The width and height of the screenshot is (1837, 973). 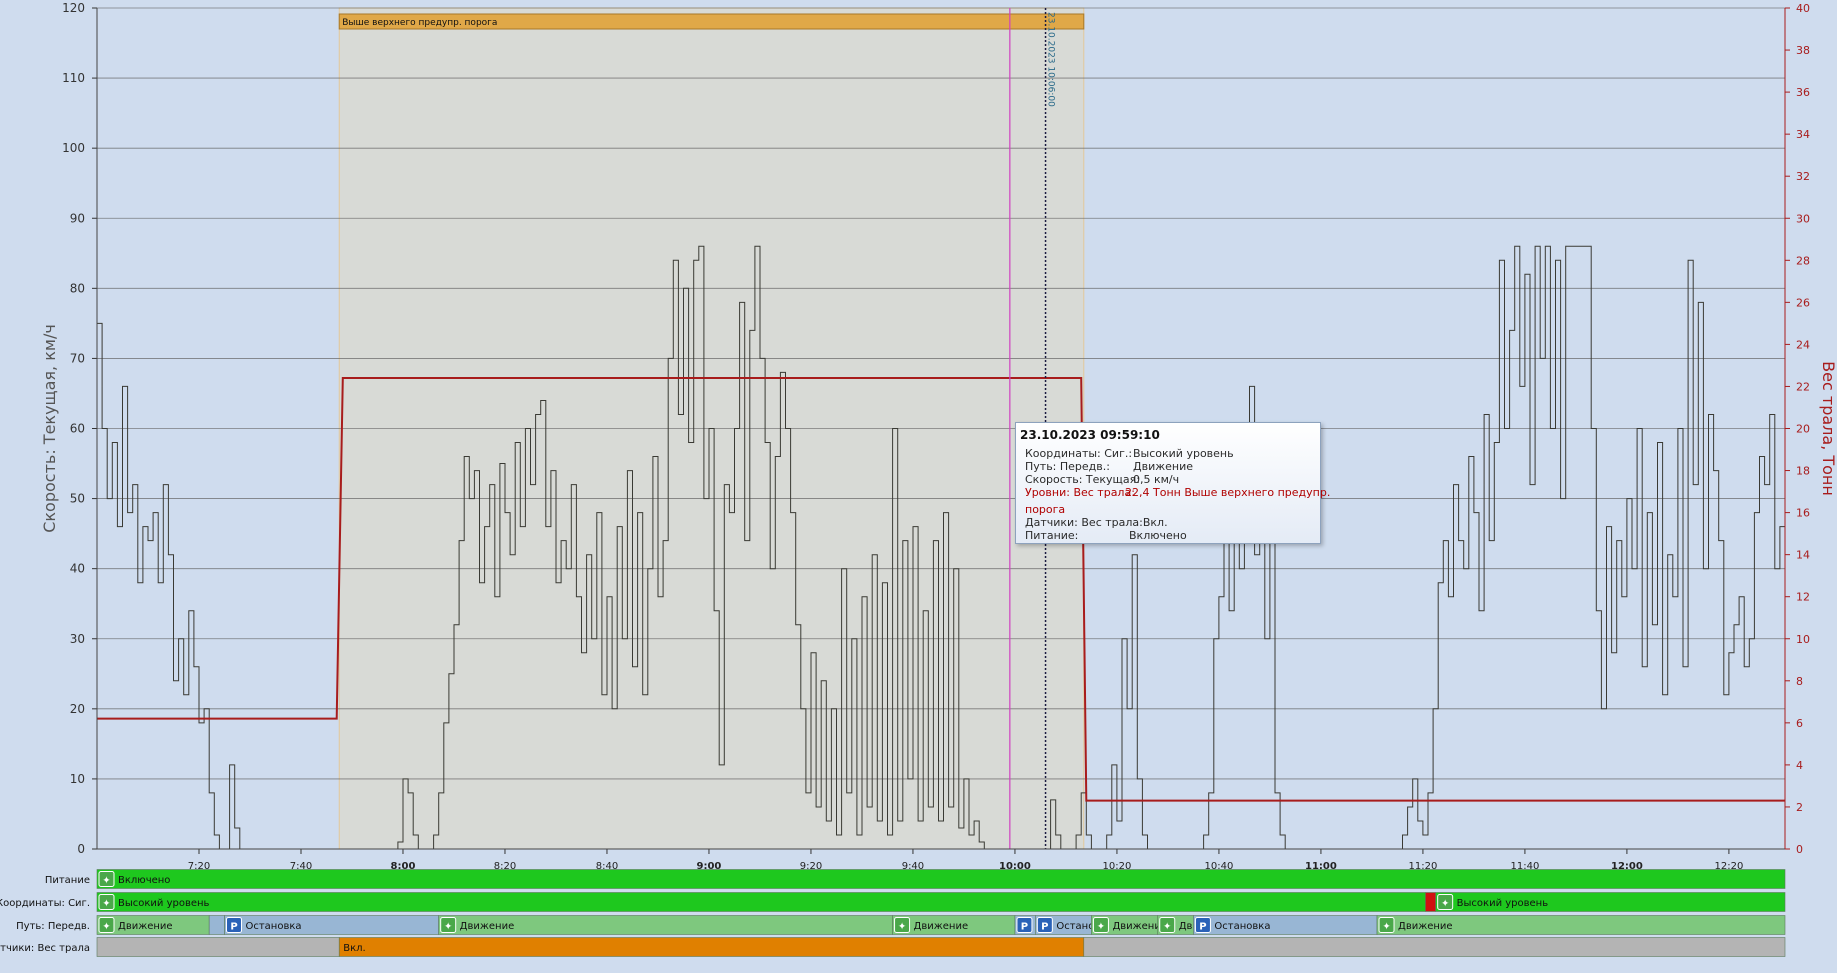 What do you see at coordinates (1082, 479) in the screenshot?
I see `tooltip-key: Скорость: Текущая:` at bounding box center [1082, 479].